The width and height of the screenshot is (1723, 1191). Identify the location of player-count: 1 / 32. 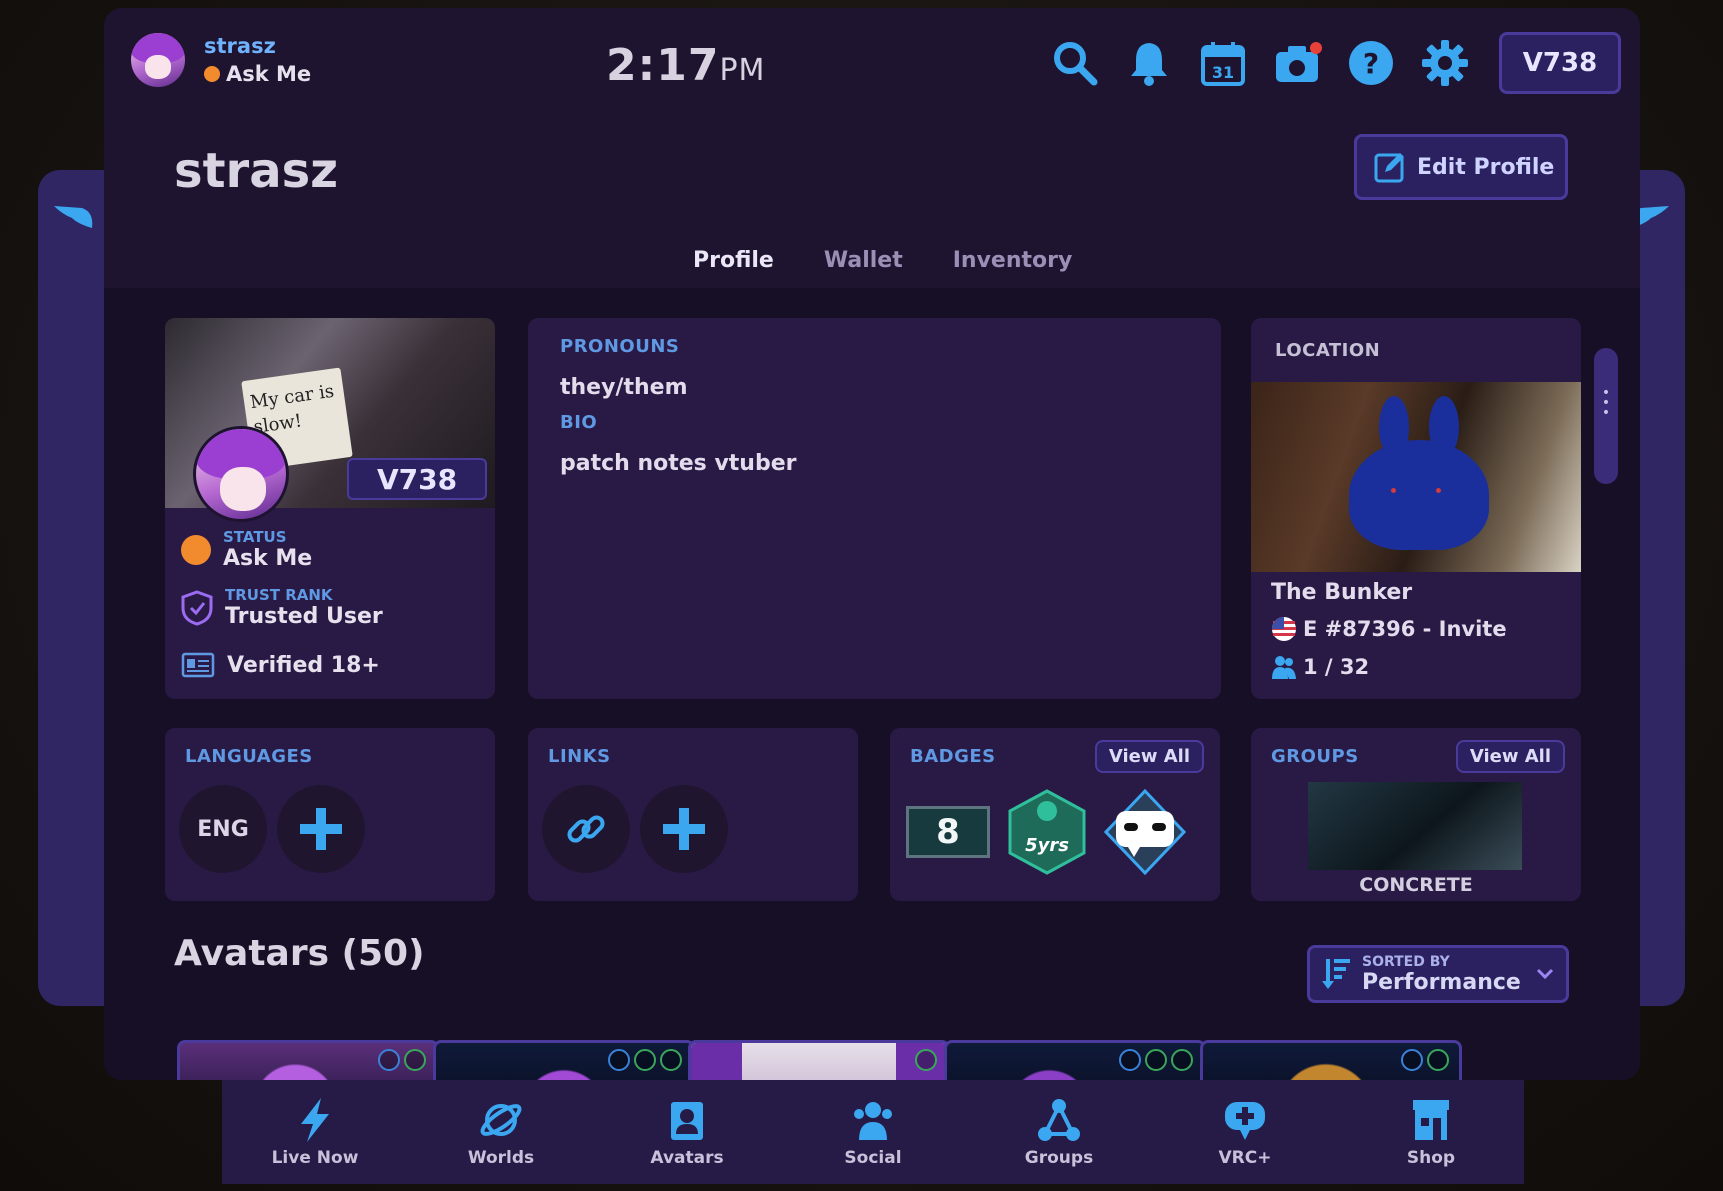
(1336, 667).